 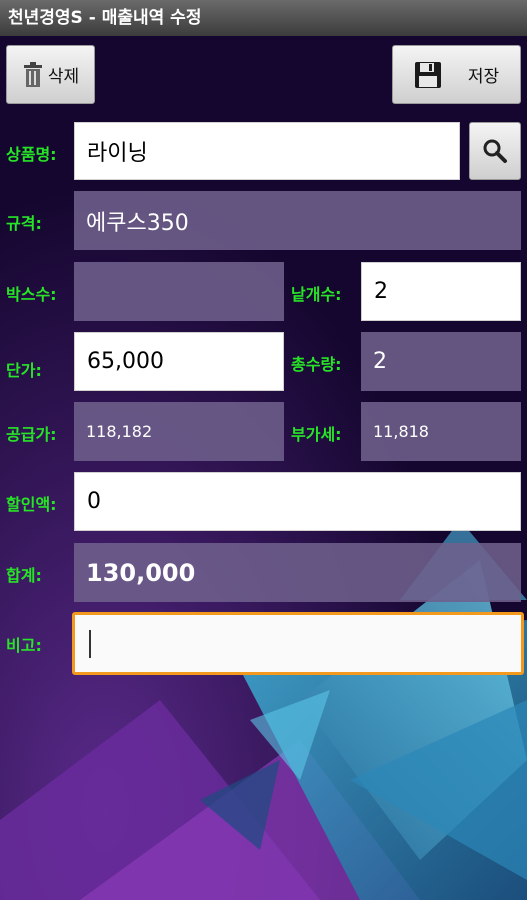 I want to click on memo-label: 비고:, so click(x=24, y=645).